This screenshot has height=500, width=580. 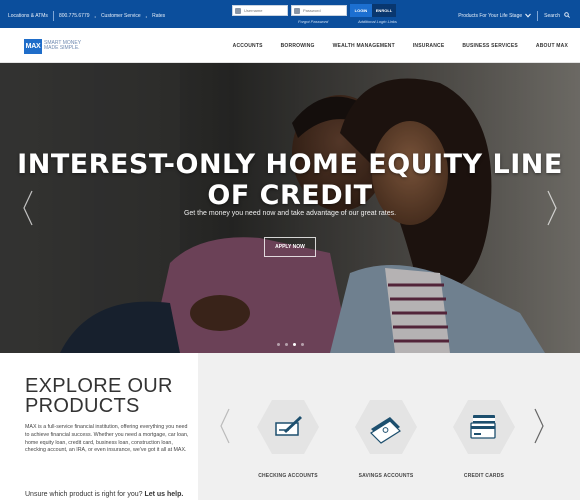 I want to click on tagline: SMART MONEY MADE SIMPLE., so click(x=62, y=46).